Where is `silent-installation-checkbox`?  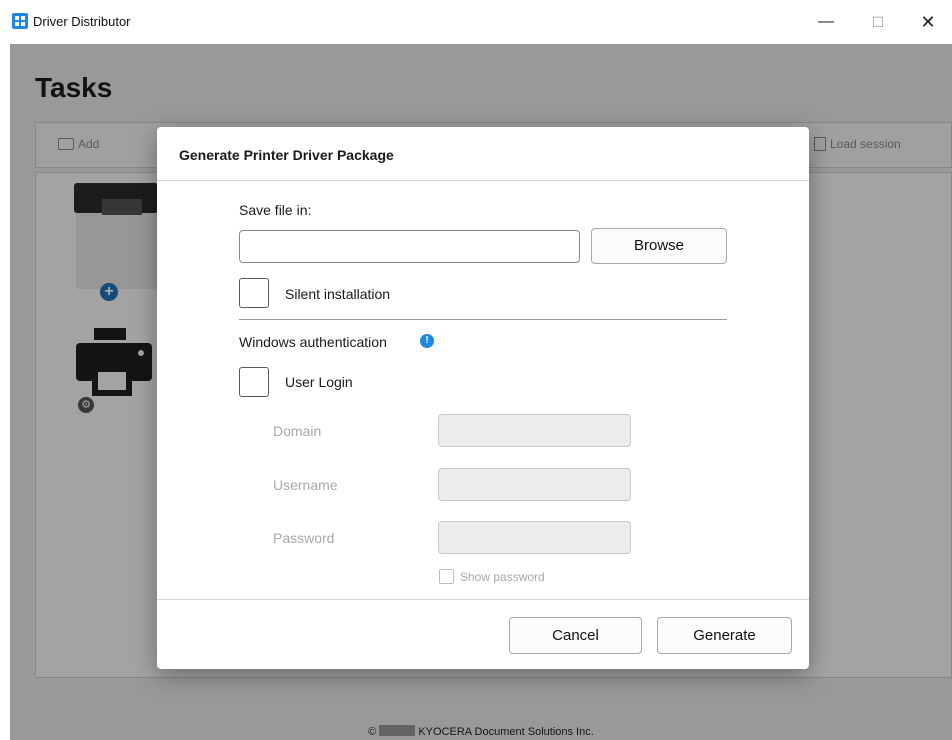 silent-installation-checkbox is located at coordinates (254, 293).